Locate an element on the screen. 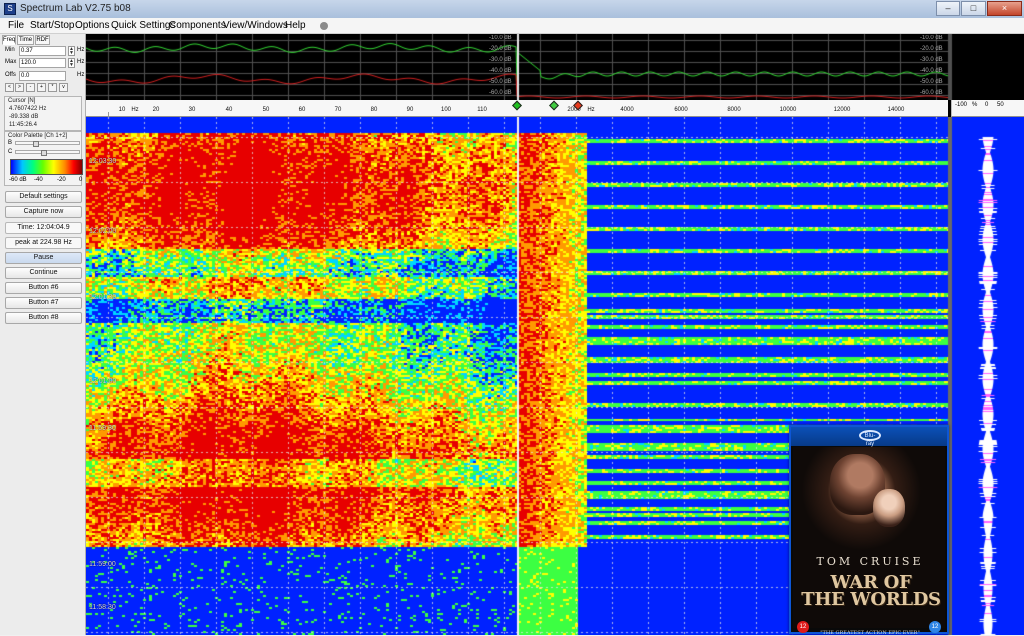  low-frequency-label-20: 20 is located at coordinates (156, 110).